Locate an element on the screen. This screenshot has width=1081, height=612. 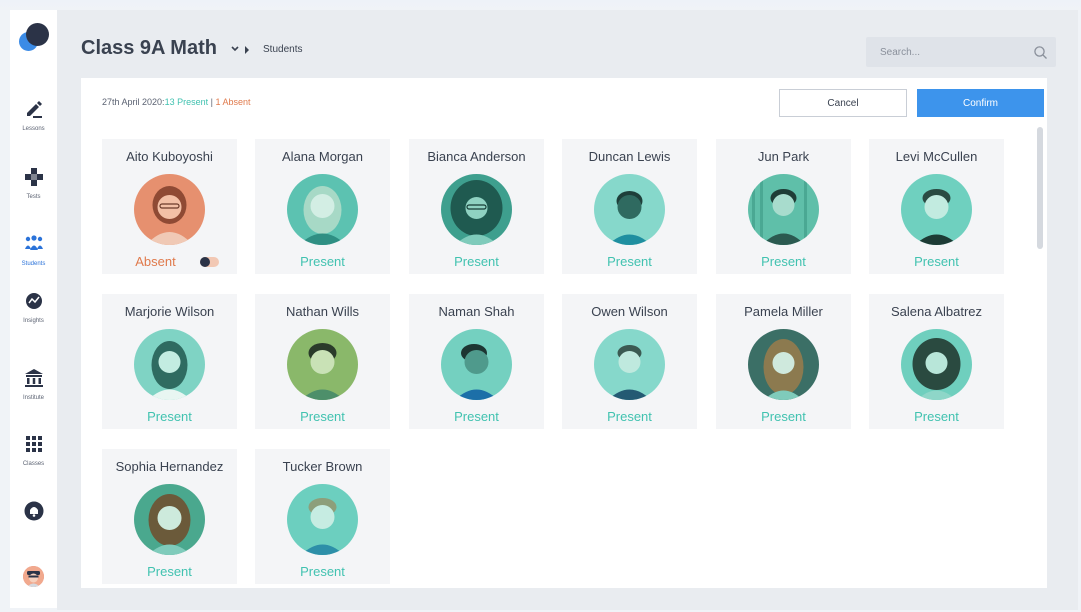
student-name: Levi McCullen is located at coordinates (936, 156).